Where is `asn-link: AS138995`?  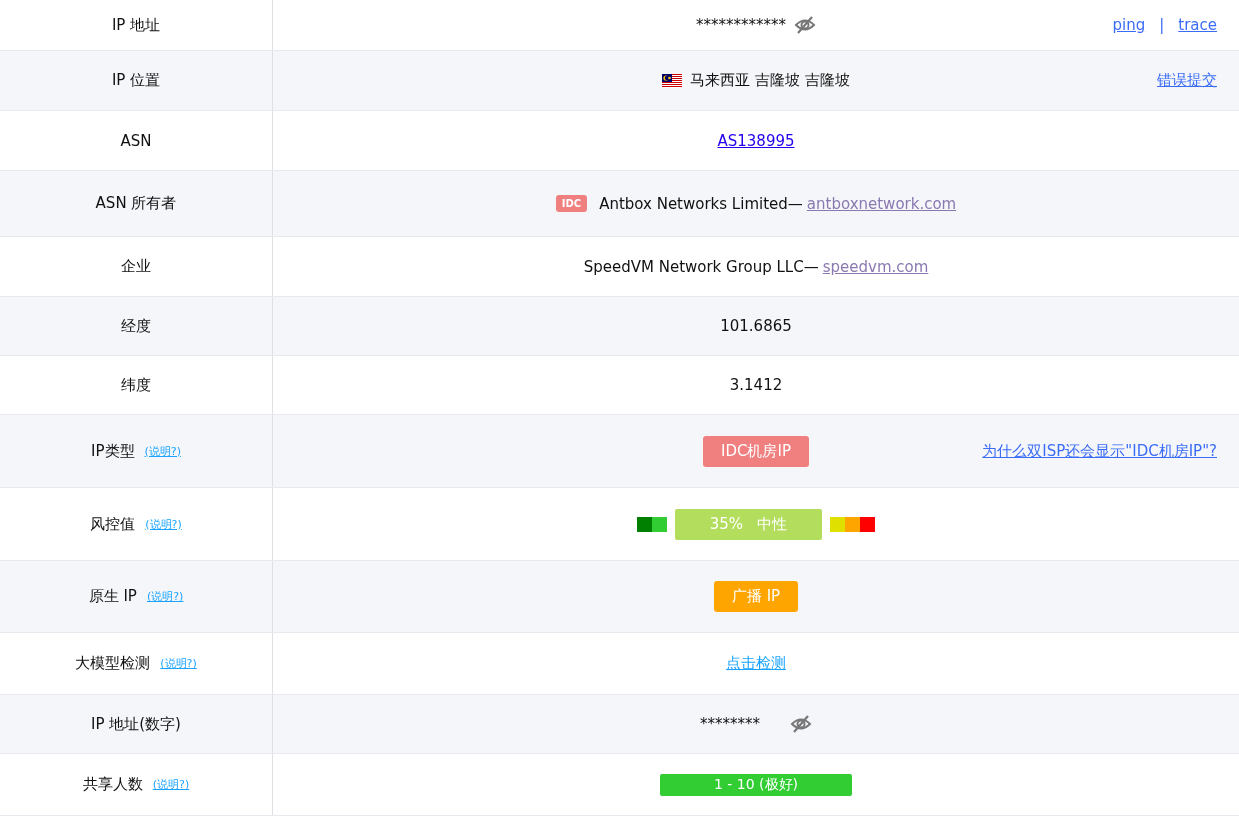 asn-link: AS138995 is located at coordinates (756, 140).